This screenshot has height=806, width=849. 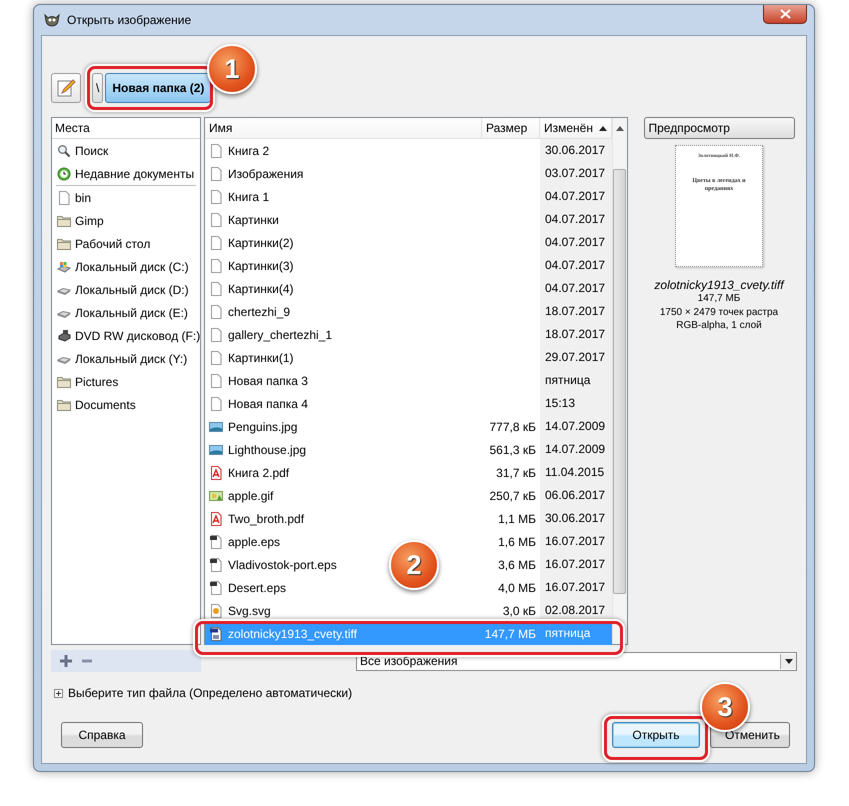 What do you see at coordinates (158, 88) in the screenshot?
I see `path-button: Новая папка (2)` at bounding box center [158, 88].